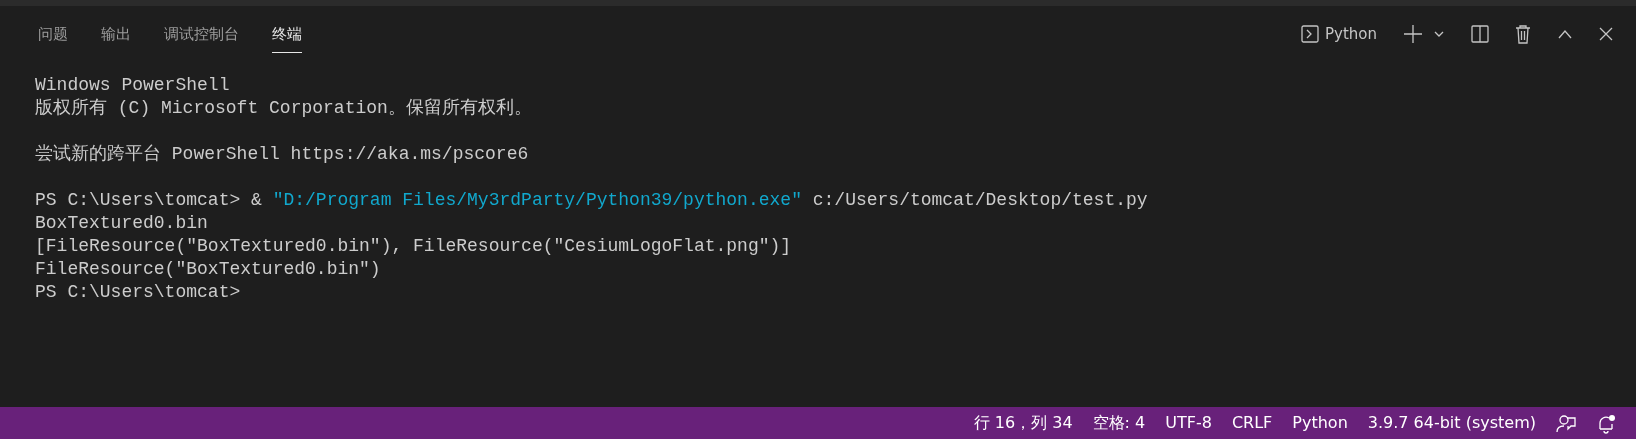  Describe the element at coordinates (1119, 423) in the screenshot. I see `status-item: 空格: 4` at that location.